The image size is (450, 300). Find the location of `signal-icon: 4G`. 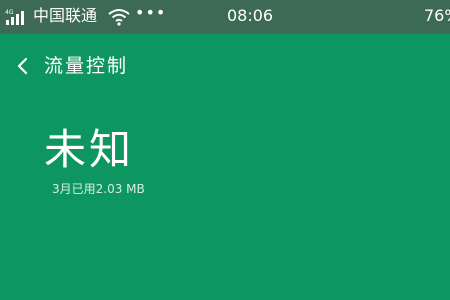

signal-icon: 4G is located at coordinates (14, 17).